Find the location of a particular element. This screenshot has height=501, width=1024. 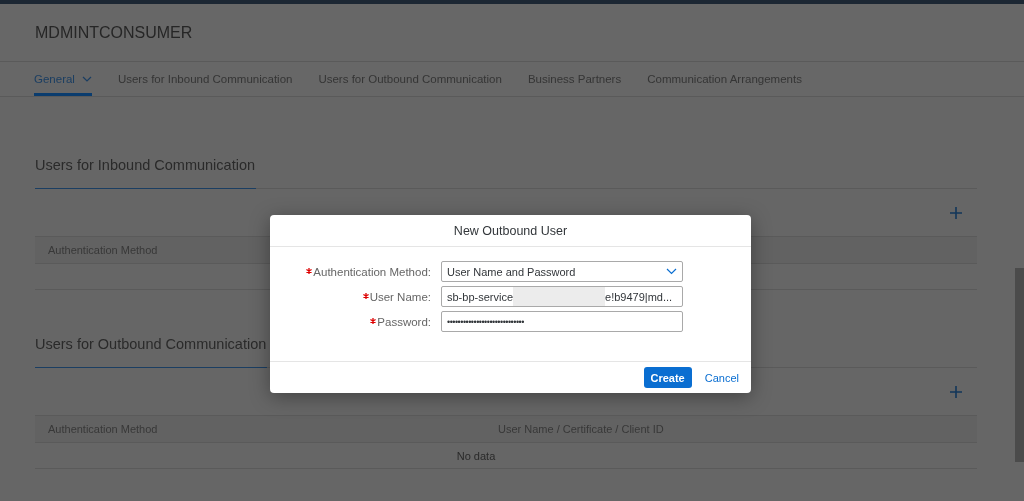

no-data-text: No data is located at coordinates (476, 455).